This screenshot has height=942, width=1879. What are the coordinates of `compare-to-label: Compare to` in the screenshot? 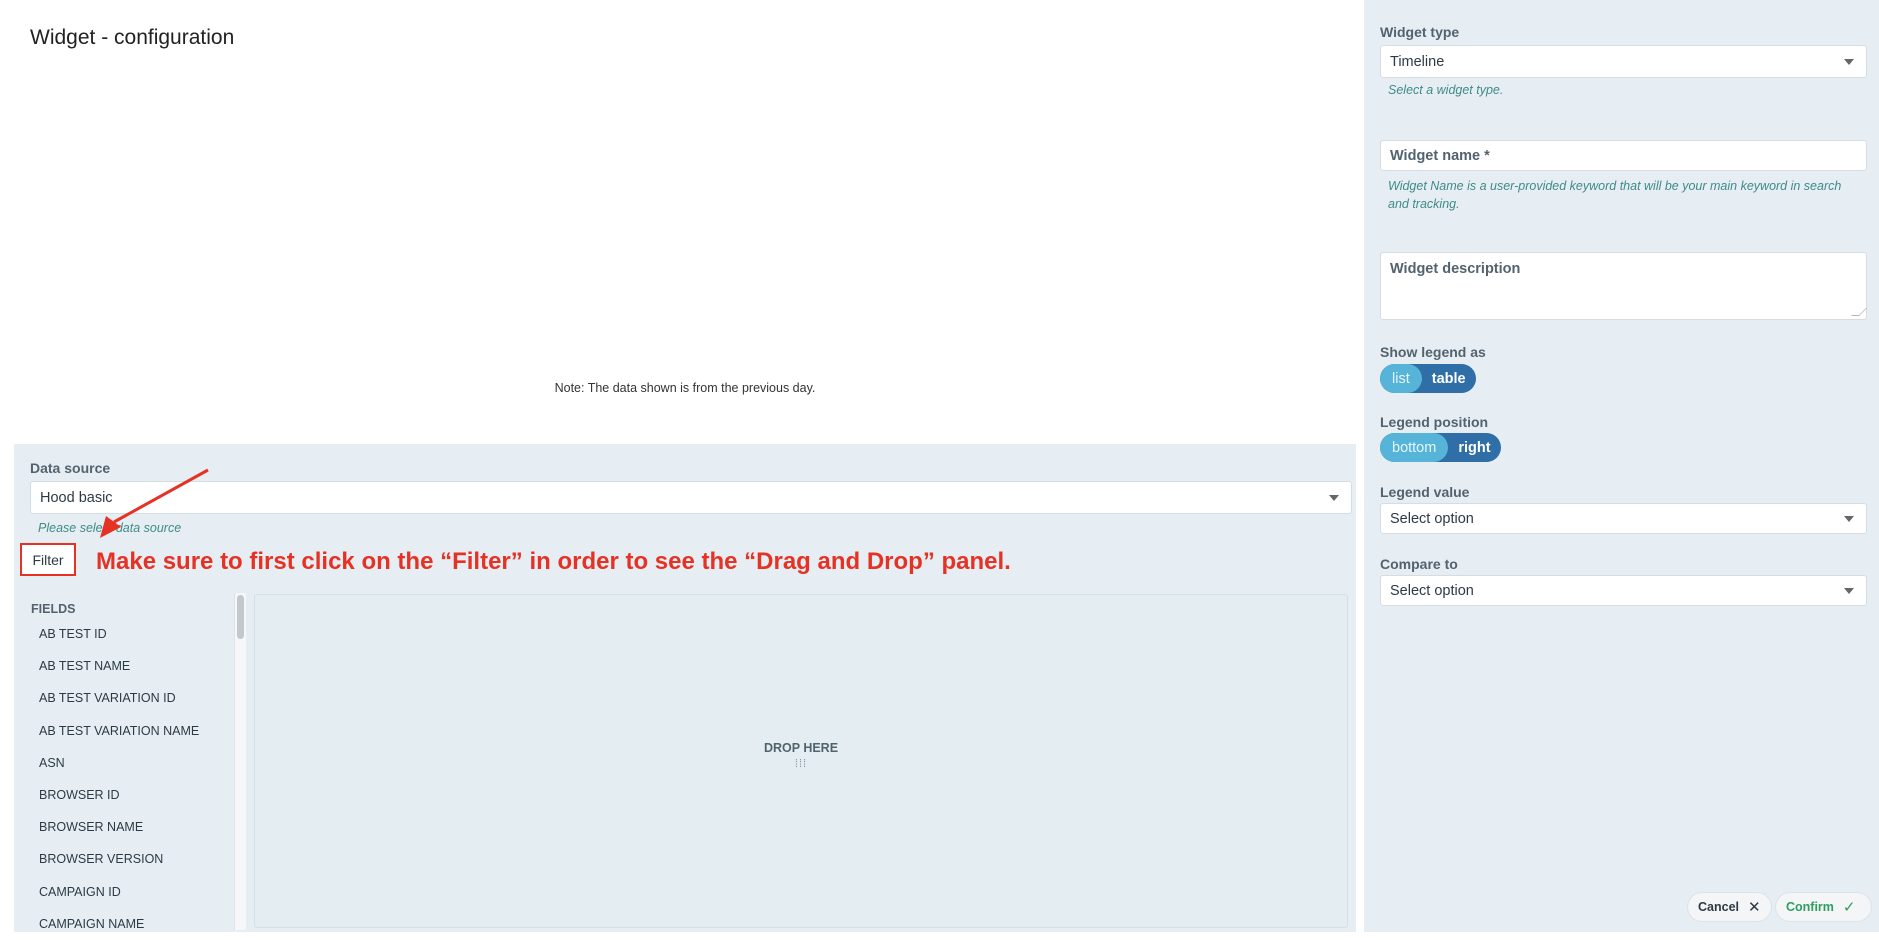 It's located at (1419, 564).